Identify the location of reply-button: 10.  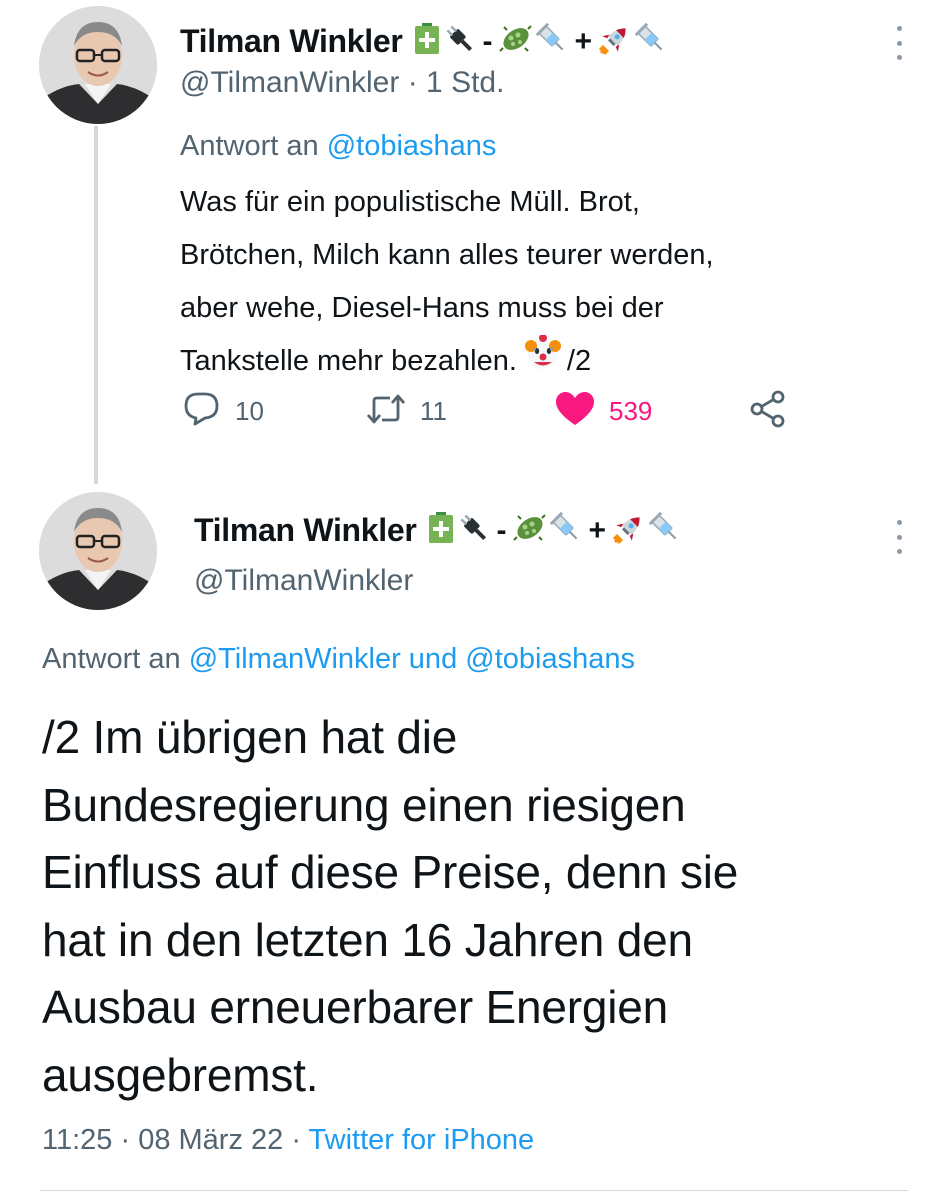
(223, 411).